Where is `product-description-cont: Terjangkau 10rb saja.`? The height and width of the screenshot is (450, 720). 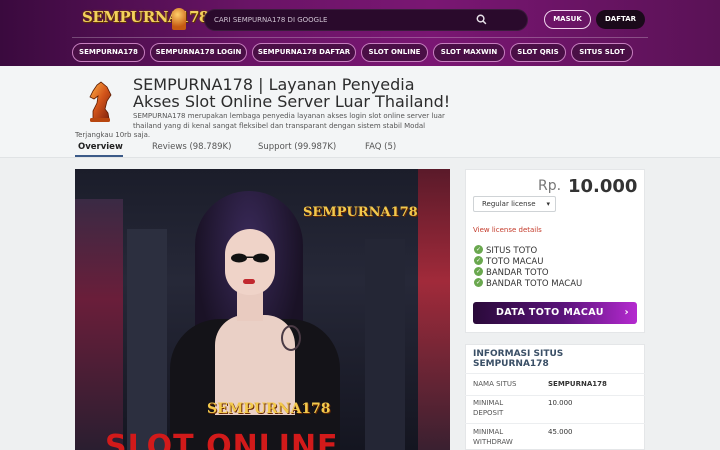 product-description-cont: Terjangkau 10rb saja. is located at coordinates (113, 135).